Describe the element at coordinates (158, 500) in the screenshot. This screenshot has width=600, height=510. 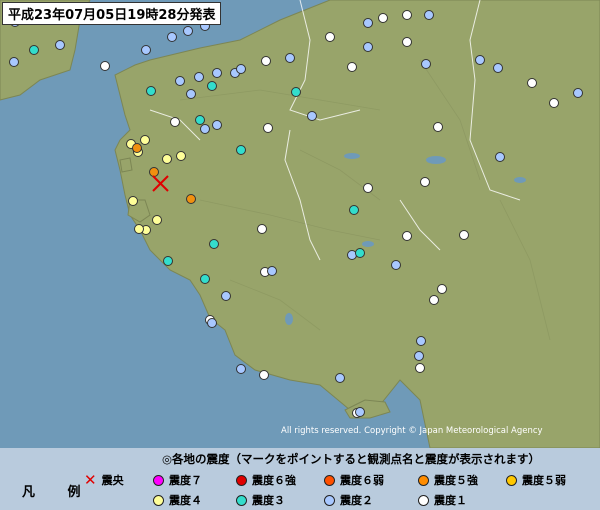
I see `intensity-4-dot-icon` at that location.